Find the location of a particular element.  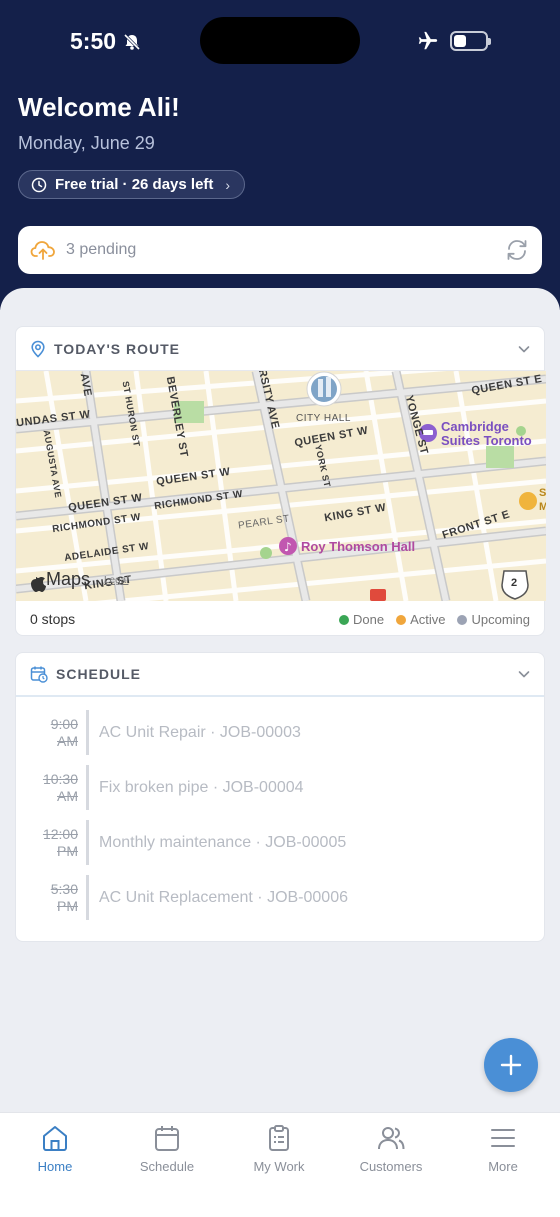

location-pin-icon is located at coordinates (38, 349).